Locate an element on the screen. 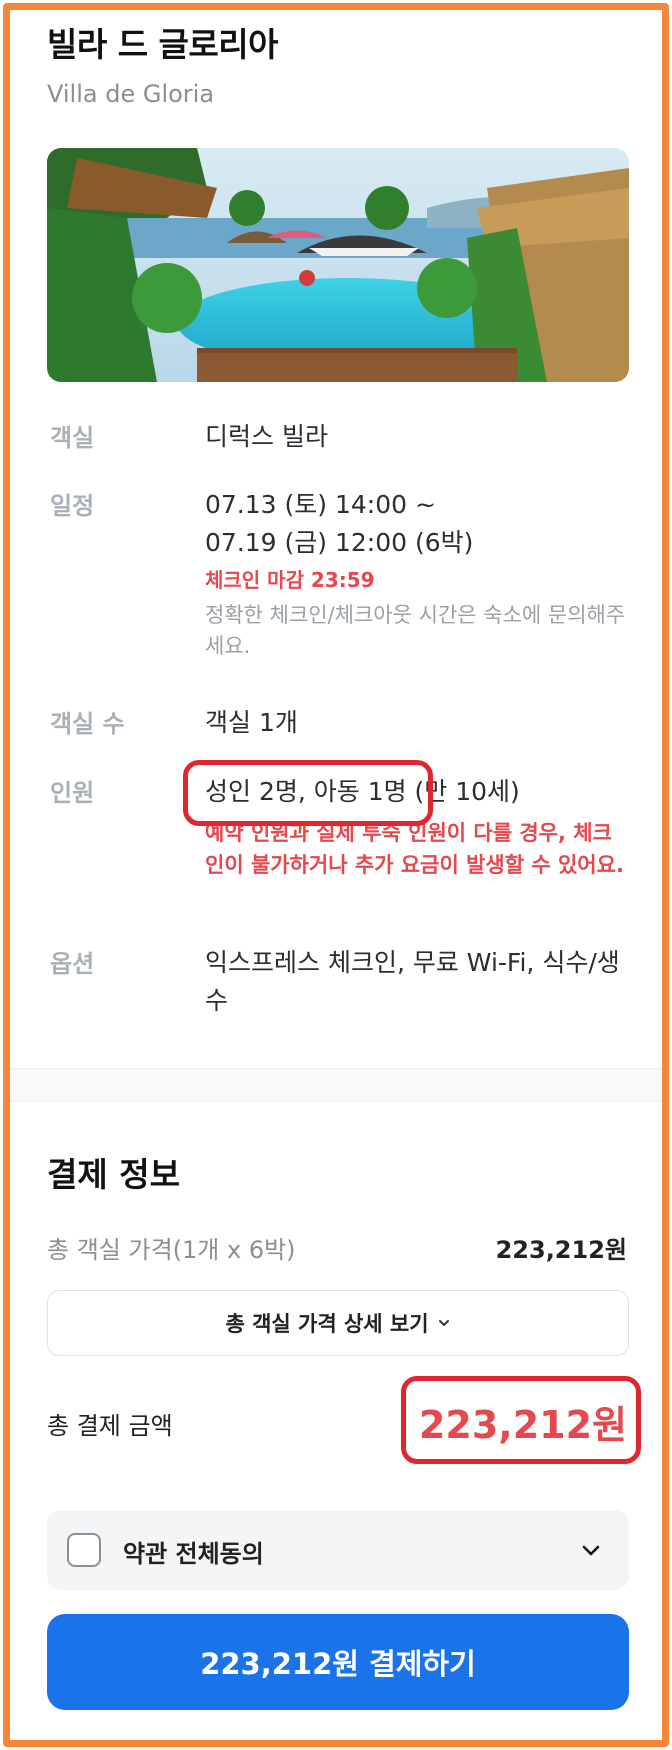 This screenshot has width=672, height=1750. schedule-line2: 07.19 (금) 12:00 (6박) is located at coordinates (339, 542).